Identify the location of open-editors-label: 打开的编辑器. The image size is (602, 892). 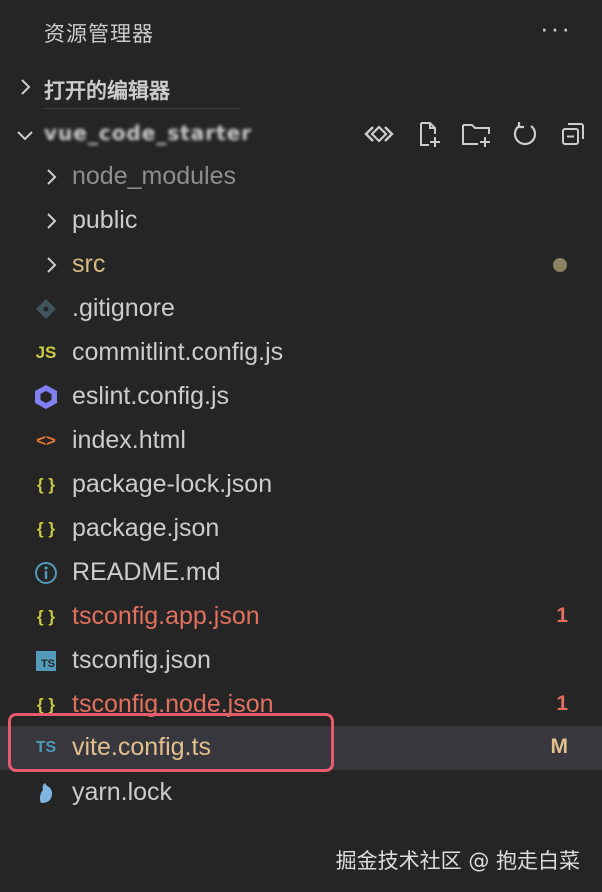
(107, 91).